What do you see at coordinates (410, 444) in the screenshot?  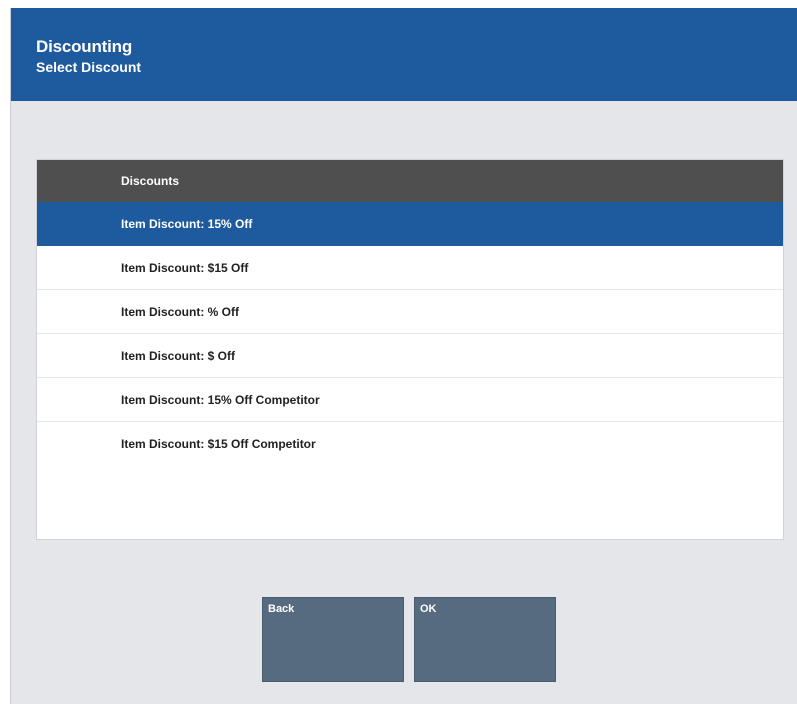 I see `list-item-15-dollar-off-competitor: Item Discount: $15 Off Competitor` at bounding box center [410, 444].